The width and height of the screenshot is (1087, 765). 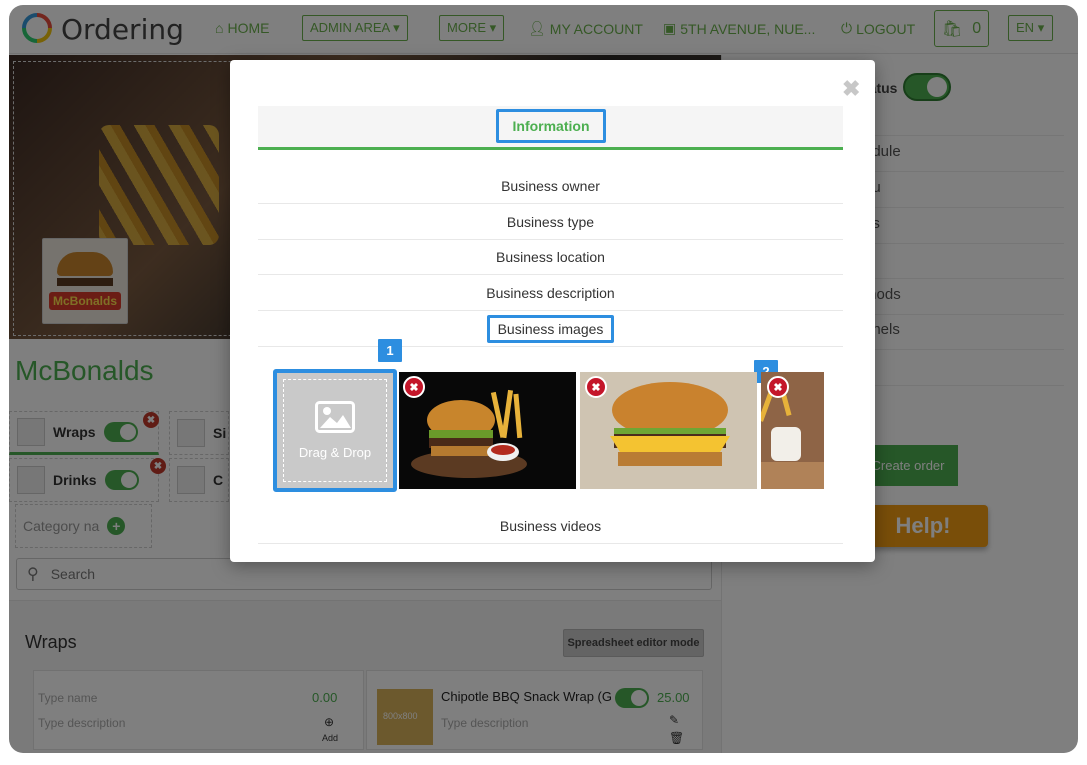 I want to click on menu-business-type: Business type, so click(x=550, y=222).